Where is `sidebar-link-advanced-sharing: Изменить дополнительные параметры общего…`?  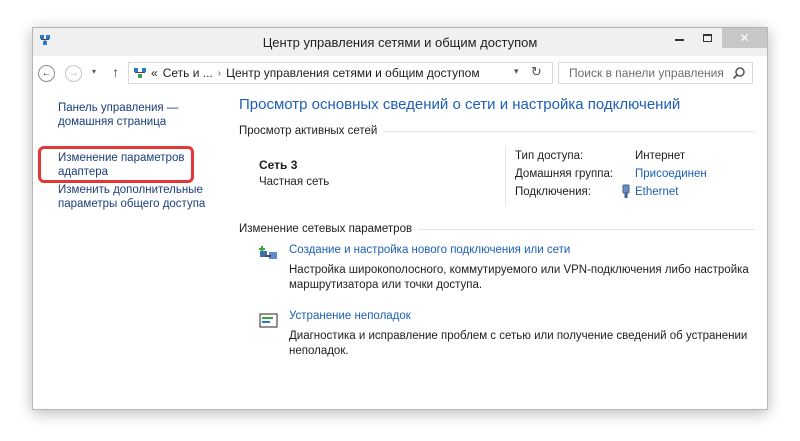
sidebar-link-advanced-sharing: Изменить дополнительные параметры общего… is located at coordinates (138, 197).